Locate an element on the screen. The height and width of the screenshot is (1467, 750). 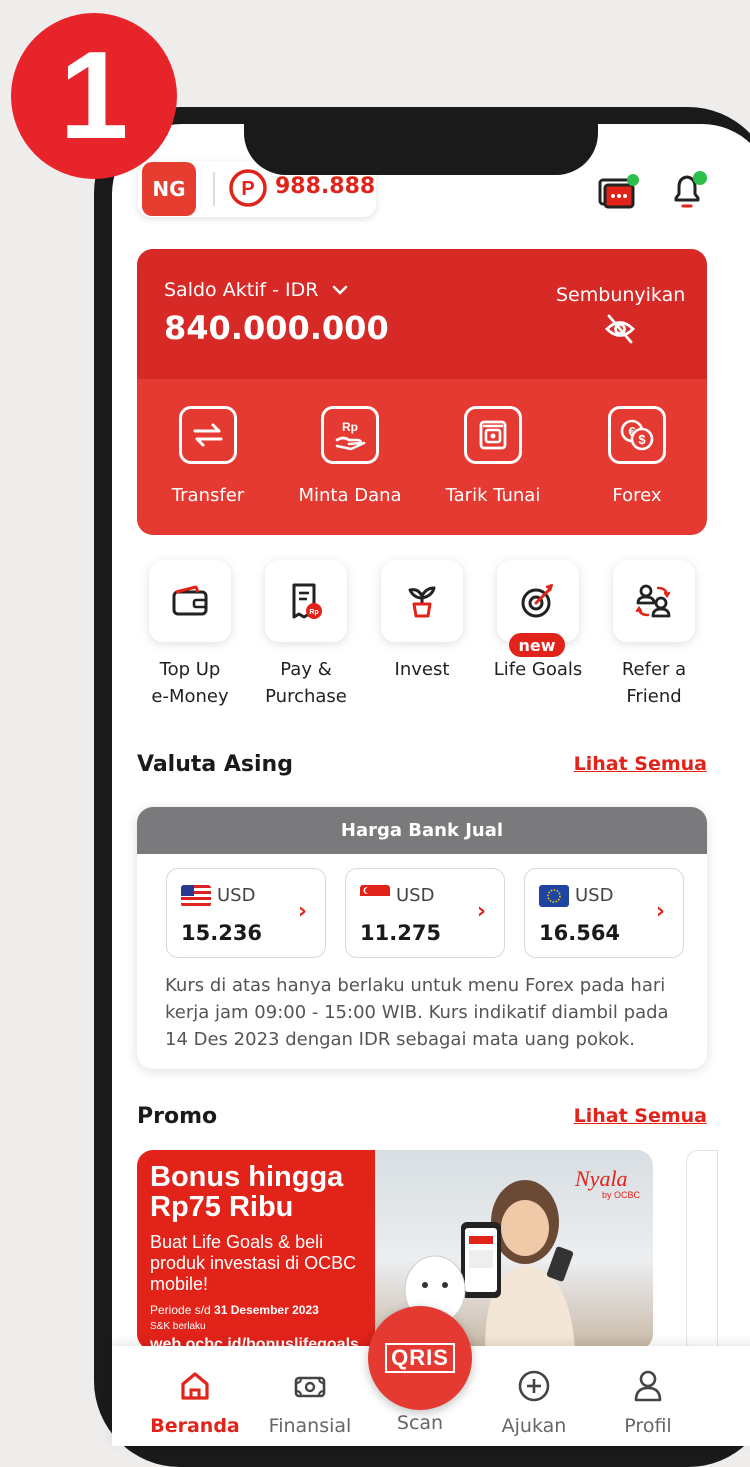
phone-notch is located at coordinates (421, 141).